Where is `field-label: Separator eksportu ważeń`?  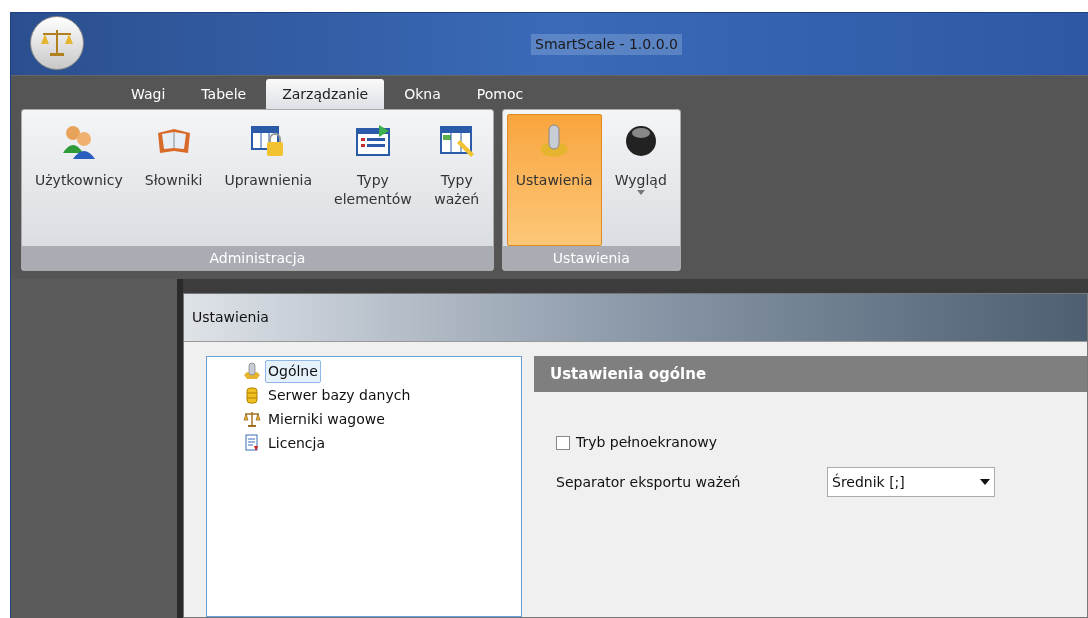
field-label: Separator eksportu ważeń is located at coordinates (649, 482).